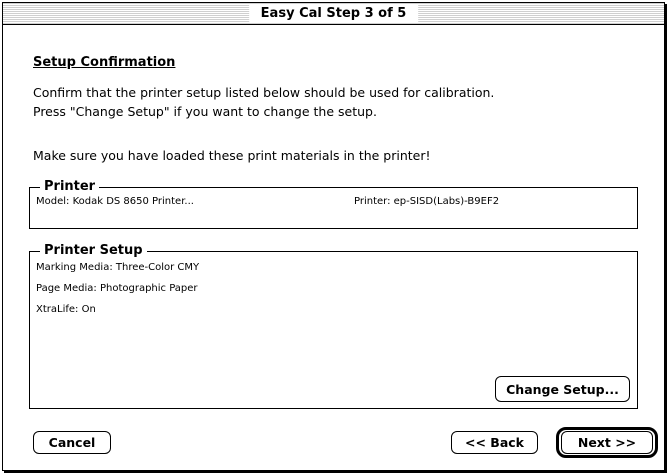 This screenshot has width=671, height=475. I want to click on title-bar: Easy Cal Step 3 of 5, so click(333, 14).